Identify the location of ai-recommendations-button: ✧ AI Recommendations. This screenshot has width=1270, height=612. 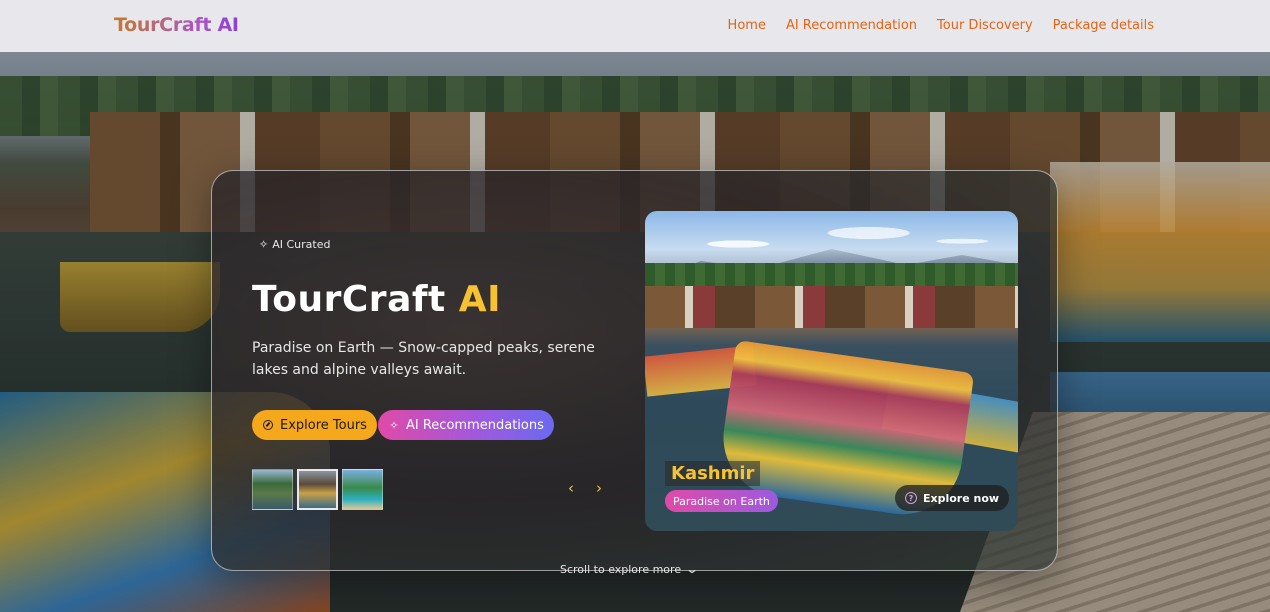
(466, 425).